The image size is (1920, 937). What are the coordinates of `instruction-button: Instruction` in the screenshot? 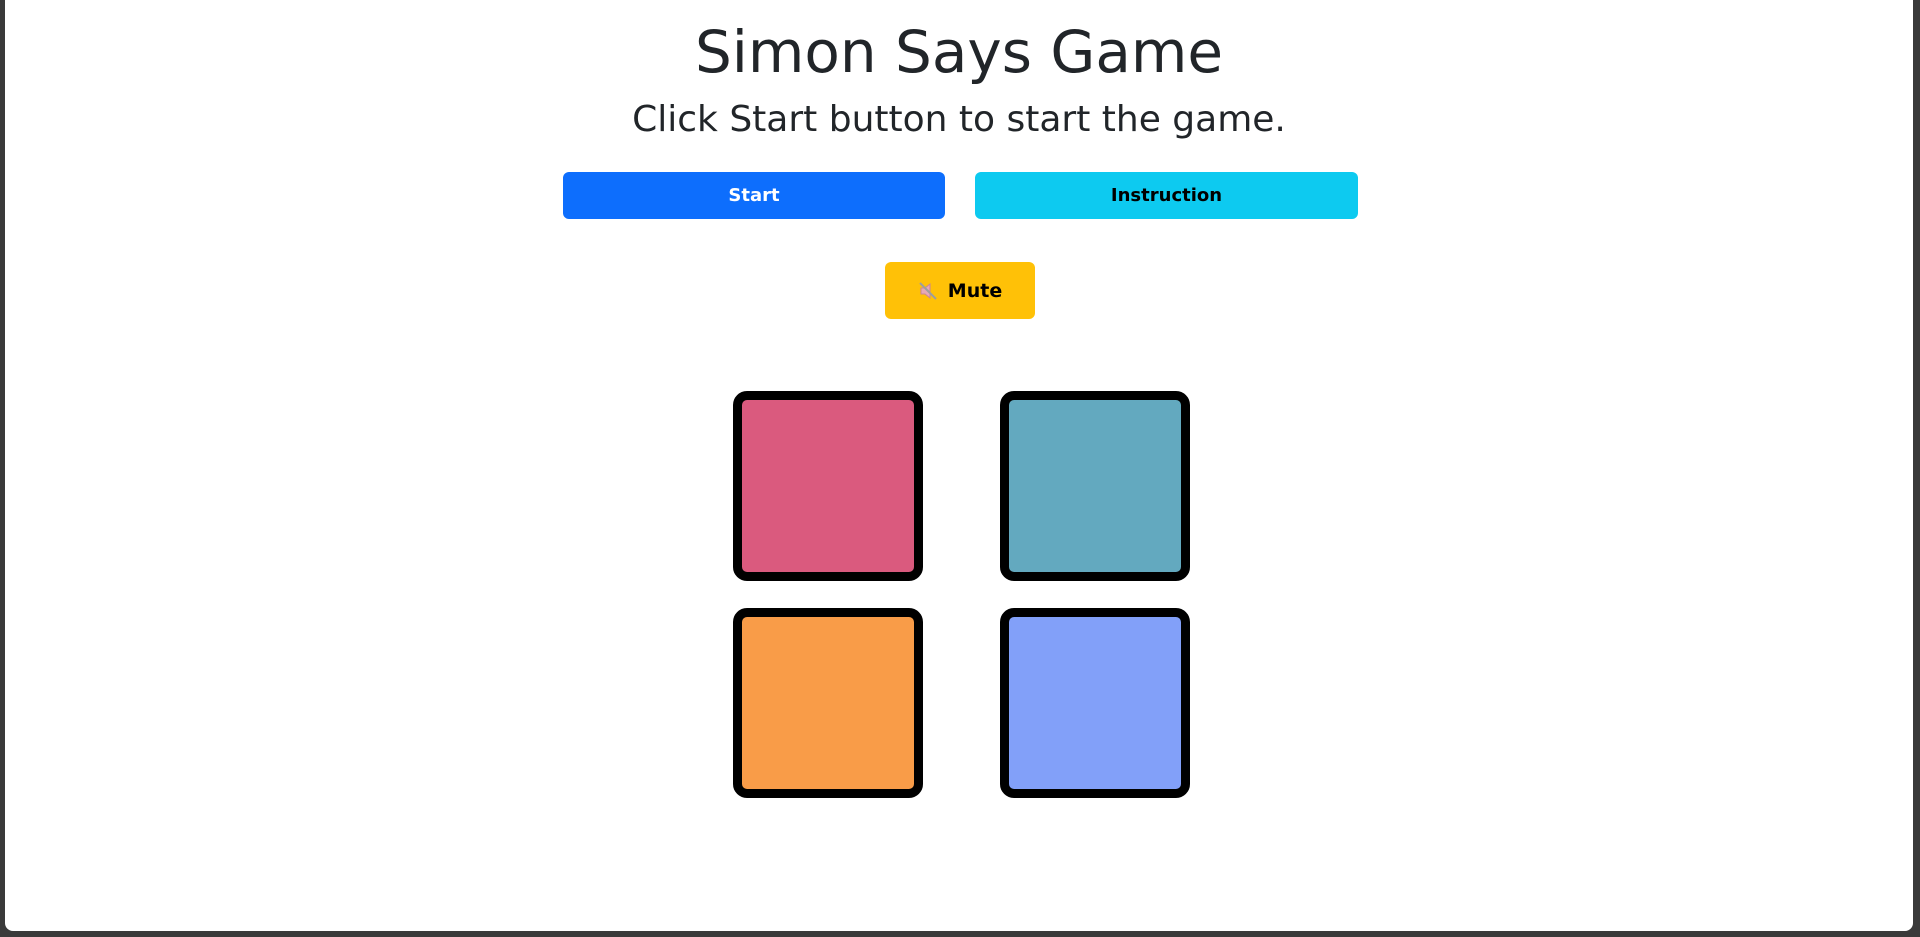 It's located at (1166, 195).